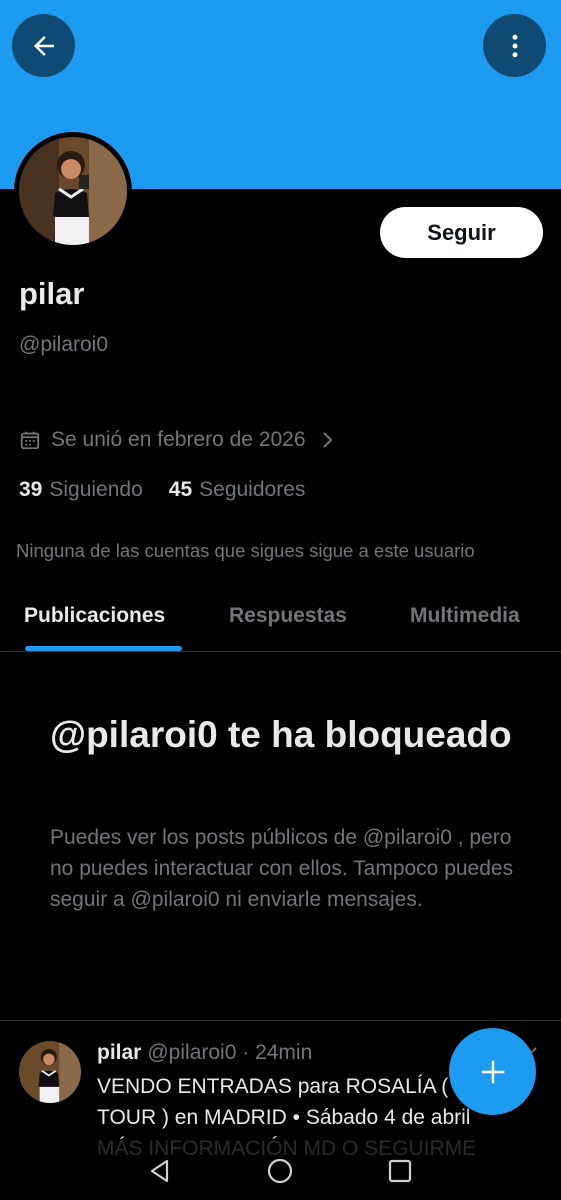  Describe the element at coordinates (288, 616) in the screenshot. I see `tab-respuestas: Respuestas` at that location.